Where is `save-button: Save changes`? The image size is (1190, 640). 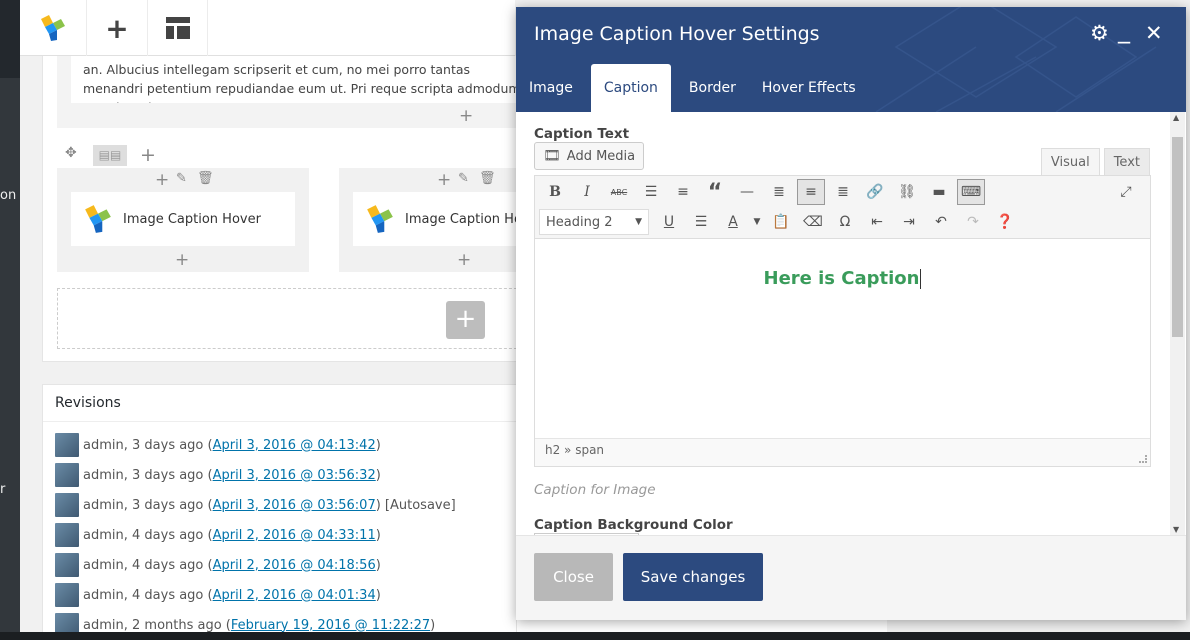
save-button: Save changes is located at coordinates (693, 577).